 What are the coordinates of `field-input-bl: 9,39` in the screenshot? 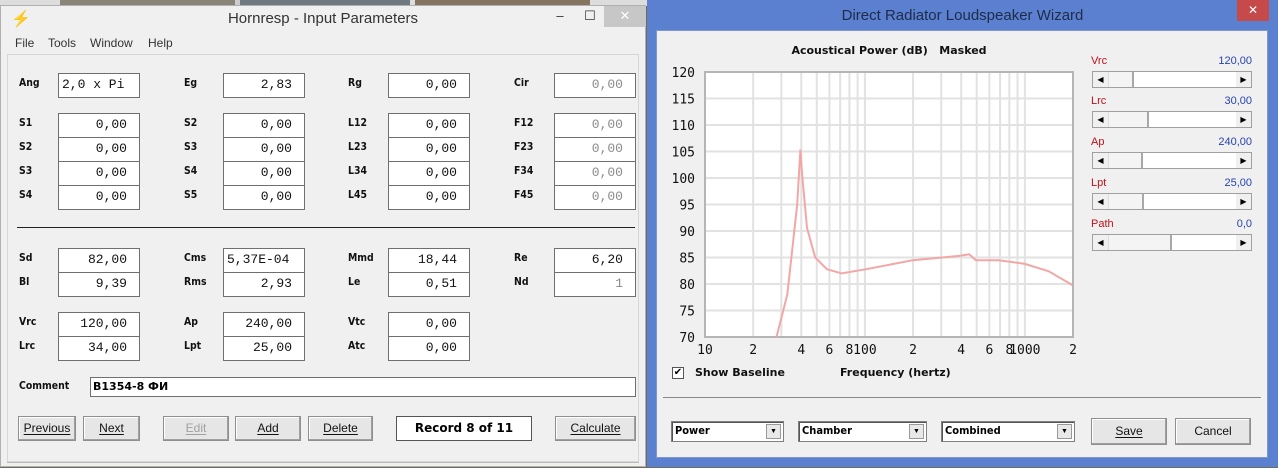 It's located at (99, 284).